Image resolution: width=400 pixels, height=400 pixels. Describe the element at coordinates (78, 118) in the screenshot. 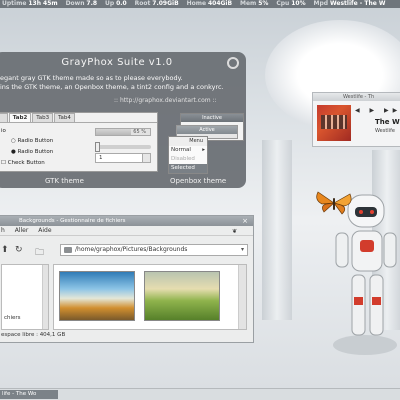

I see `gtk-tab-bar: Tab2 Tab3 Tab4` at that location.